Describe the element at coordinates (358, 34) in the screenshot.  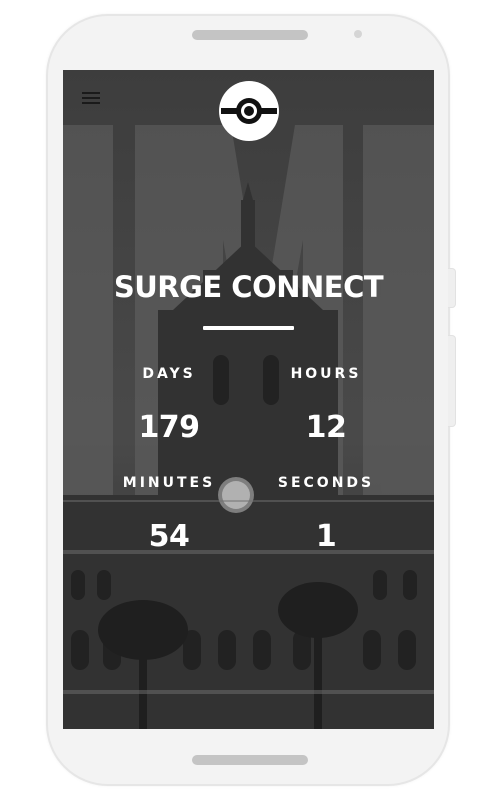
I see `phone-camera` at that location.